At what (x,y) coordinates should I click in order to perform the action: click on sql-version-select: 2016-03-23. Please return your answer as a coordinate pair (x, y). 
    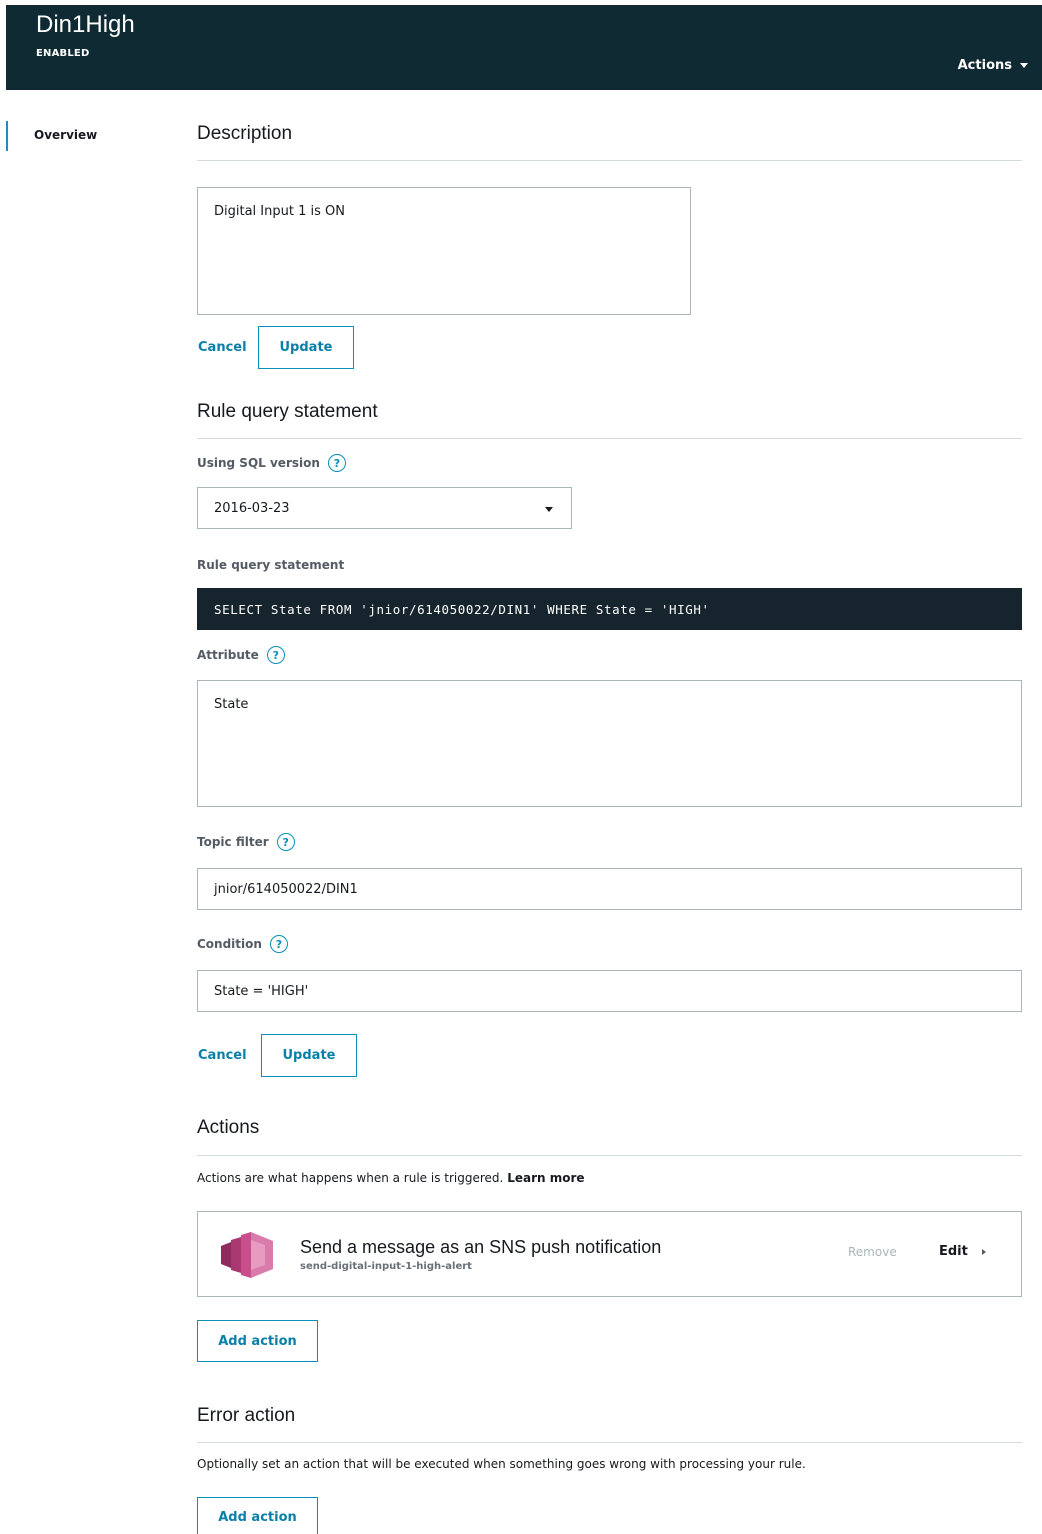
    Looking at the image, I should click on (384, 508).